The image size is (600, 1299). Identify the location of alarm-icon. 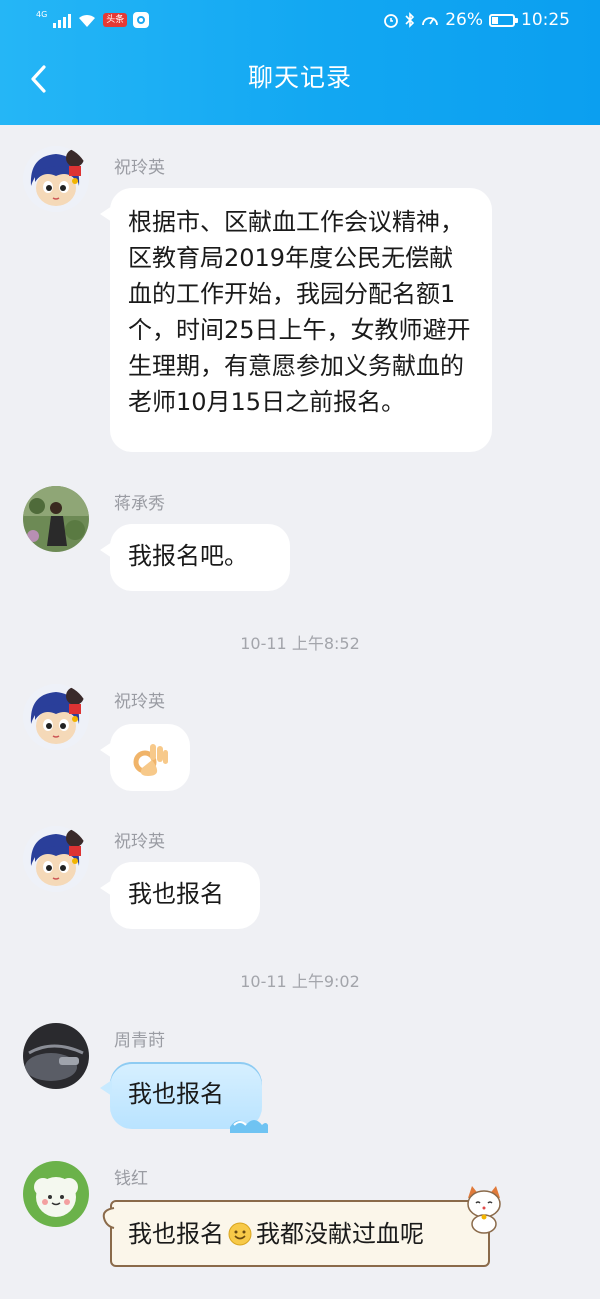
(391, 21).